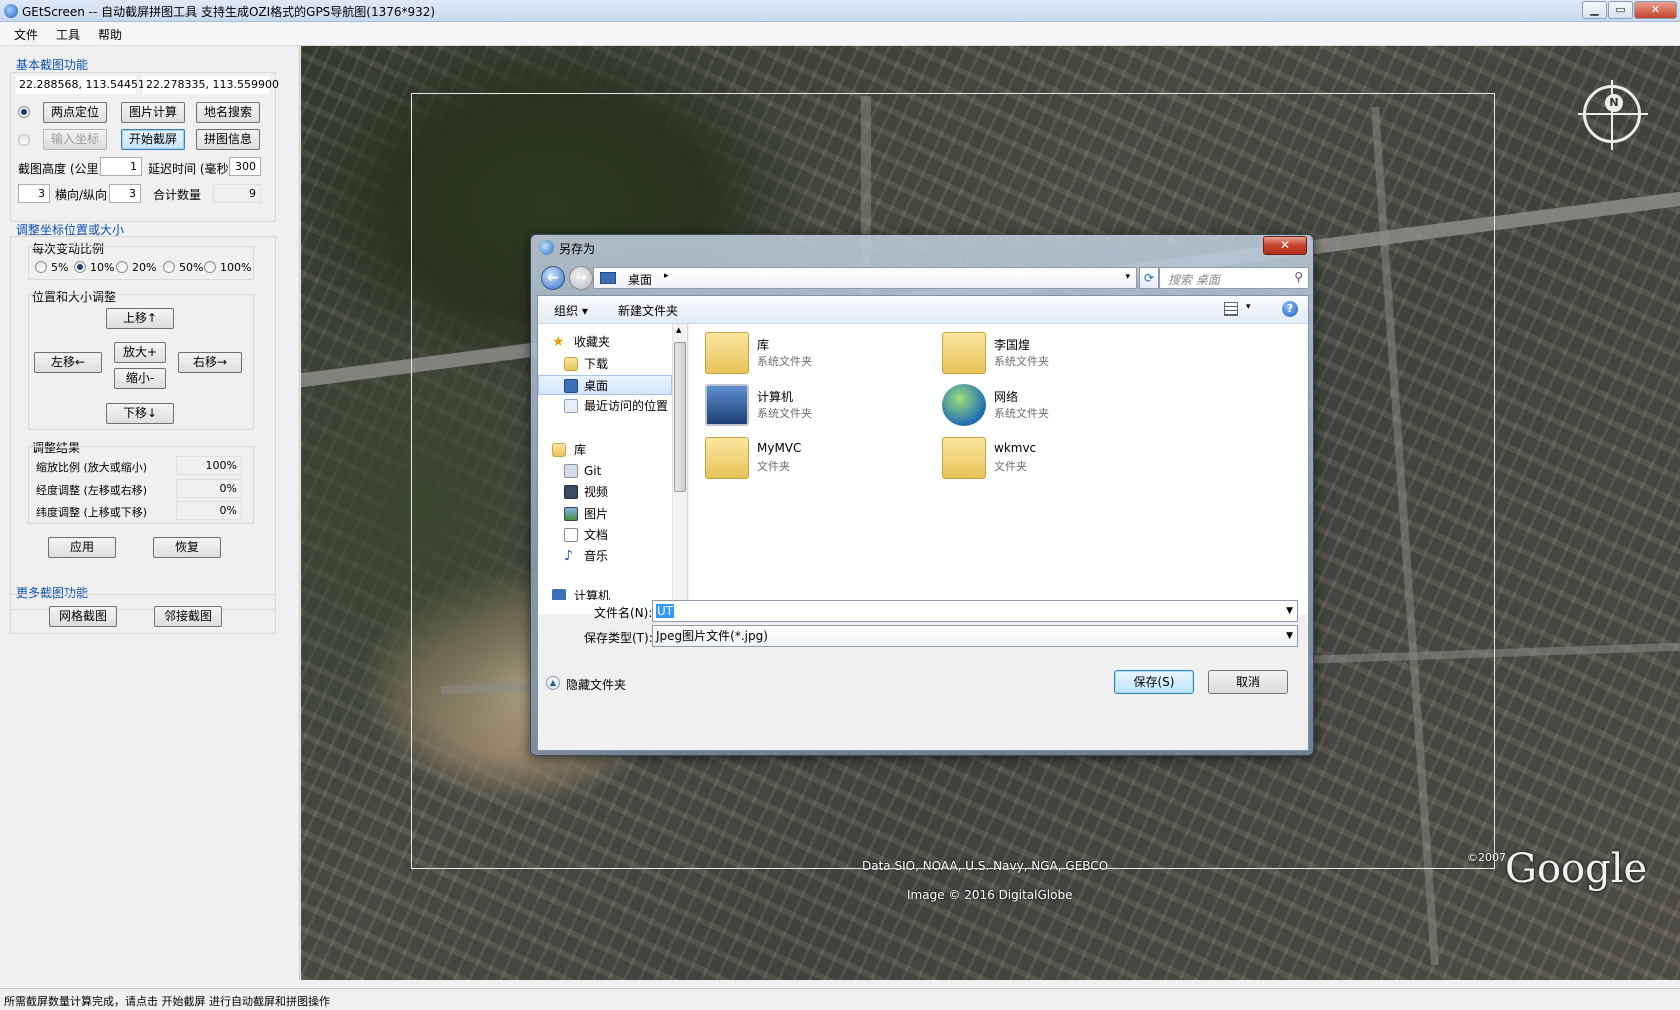 This screenshot has width=1680, height=1010. Describe the element at coordinates (1620, 10) in the screenshot. I see `maximize-button: ▭` at that location.